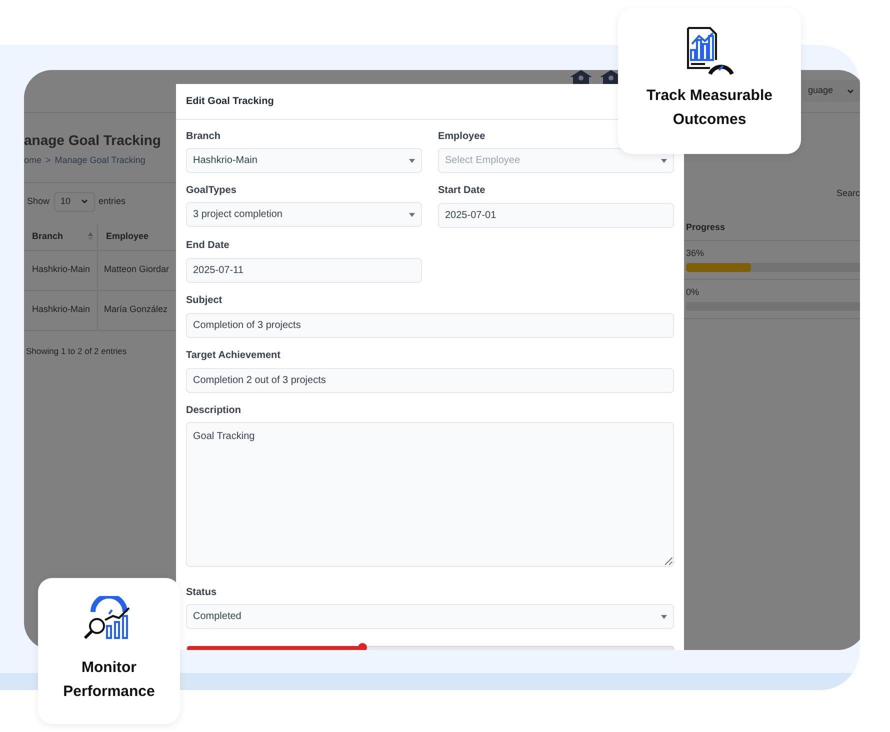  I want to click on search-label: Searc, so click(848, 193).